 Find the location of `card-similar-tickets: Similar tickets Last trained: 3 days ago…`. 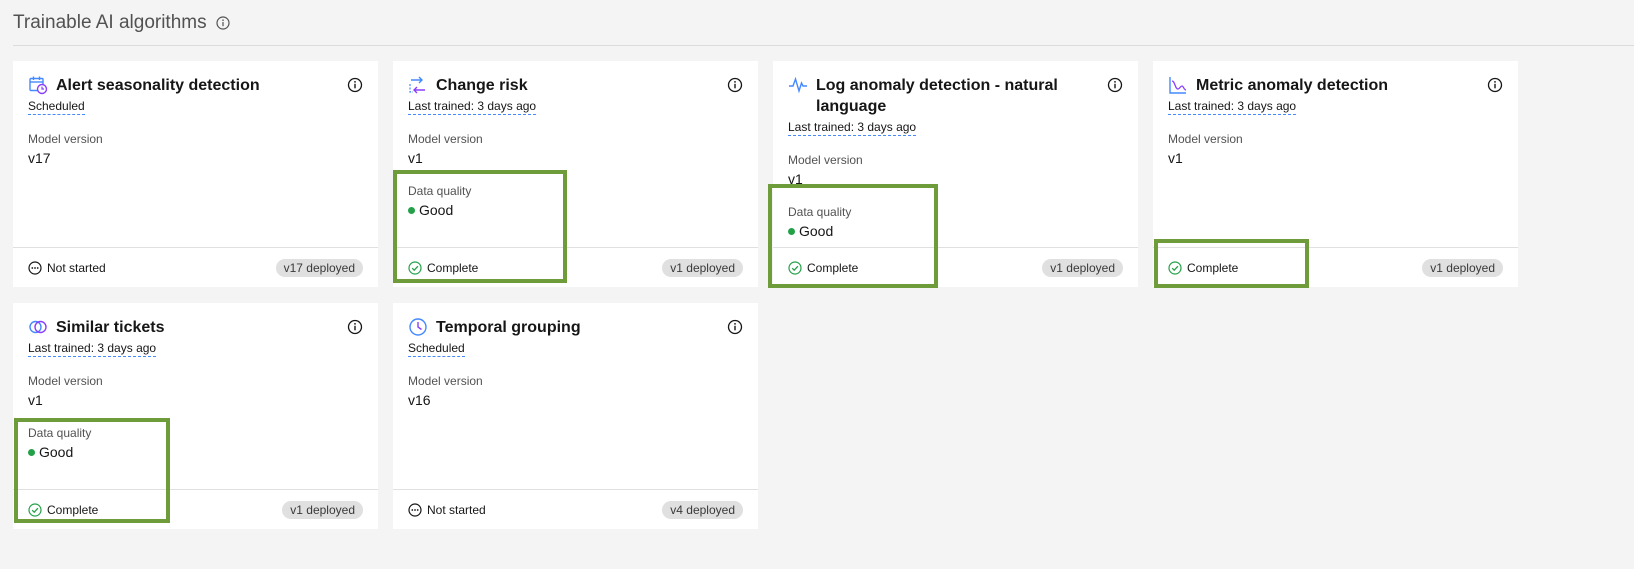

card-similar-tickets: Similar tickets Last trained: 3 days ago… is located at coordinates (195, 416).